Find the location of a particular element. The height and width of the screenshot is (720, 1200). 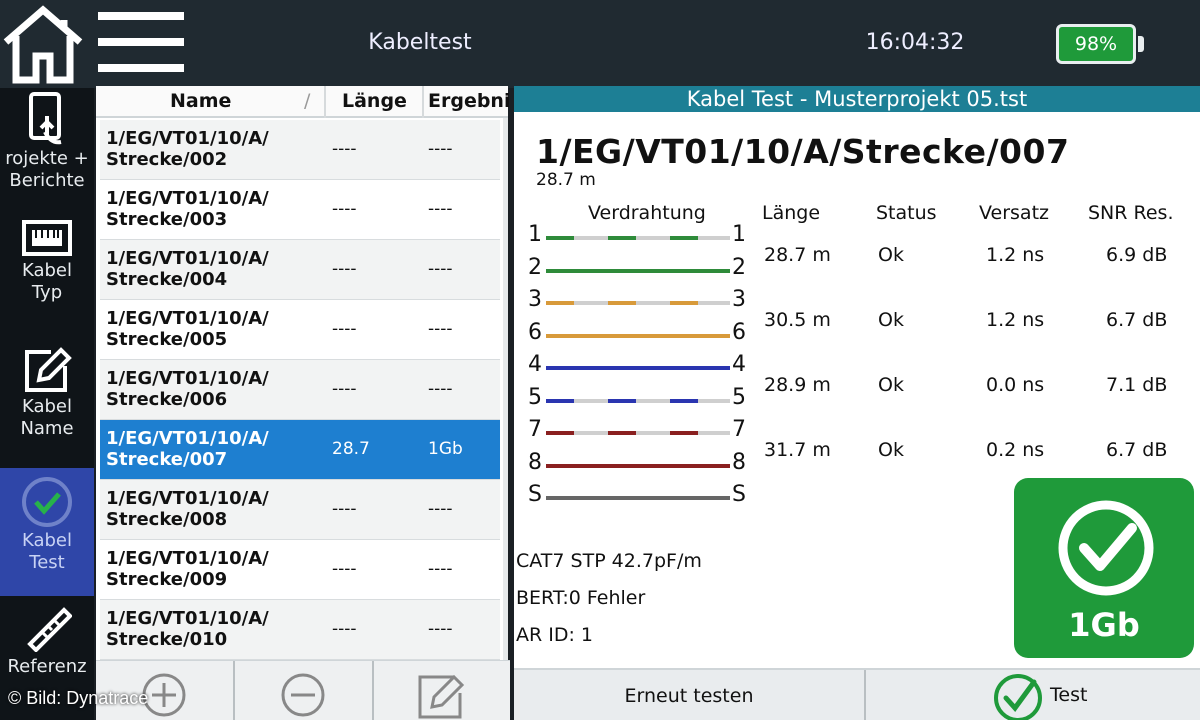

row-name: 1/EG/VT01/10/A/ Strecke/004 is located at coordinates (187, 269).